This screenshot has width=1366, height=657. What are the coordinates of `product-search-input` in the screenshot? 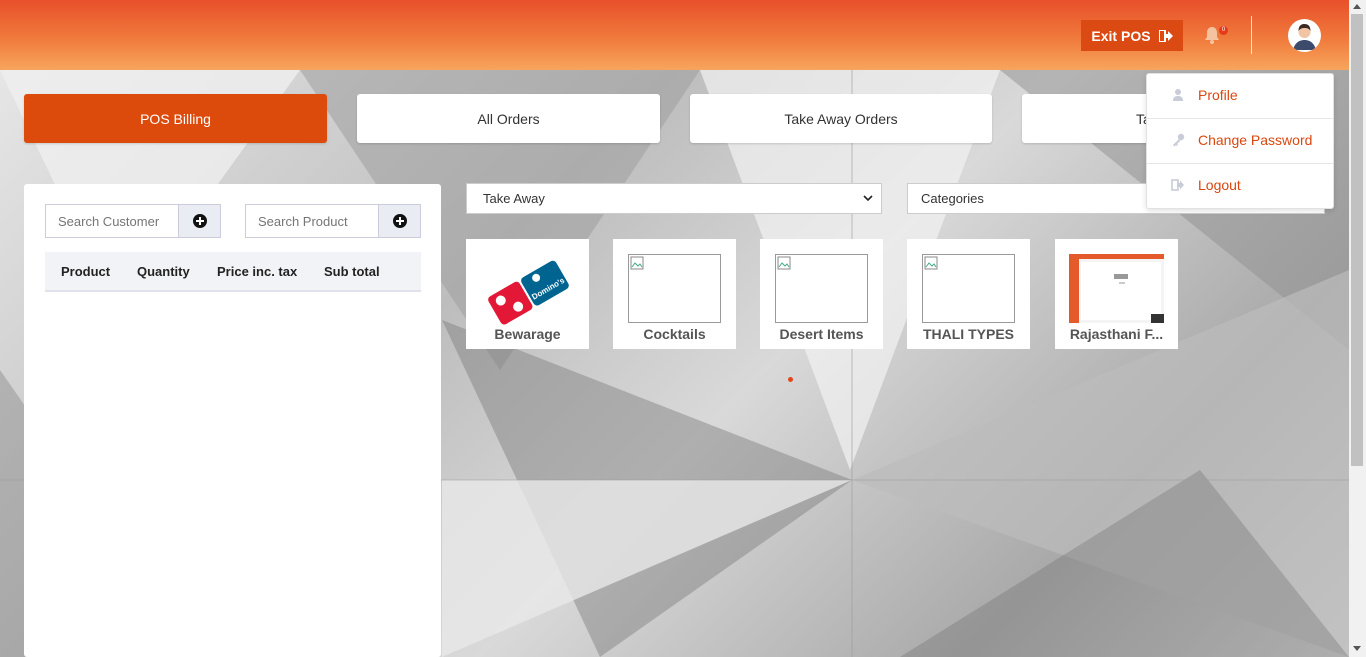 It's located at (312, 221).